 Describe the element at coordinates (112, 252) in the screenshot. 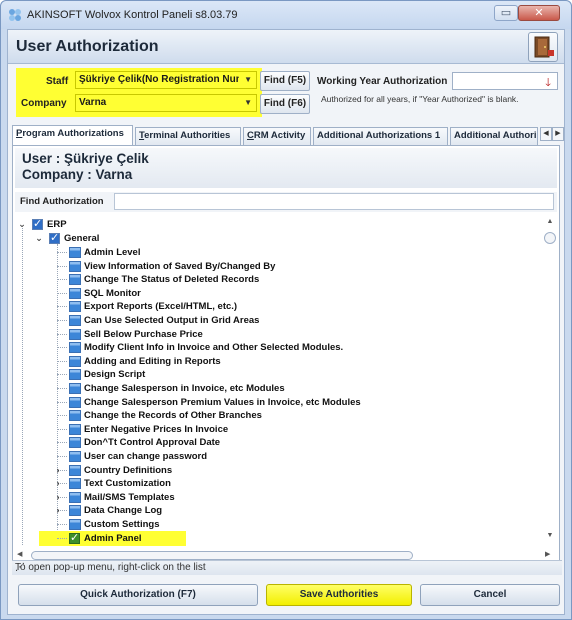

I see `tree-item-label: Admin Level` at that location.